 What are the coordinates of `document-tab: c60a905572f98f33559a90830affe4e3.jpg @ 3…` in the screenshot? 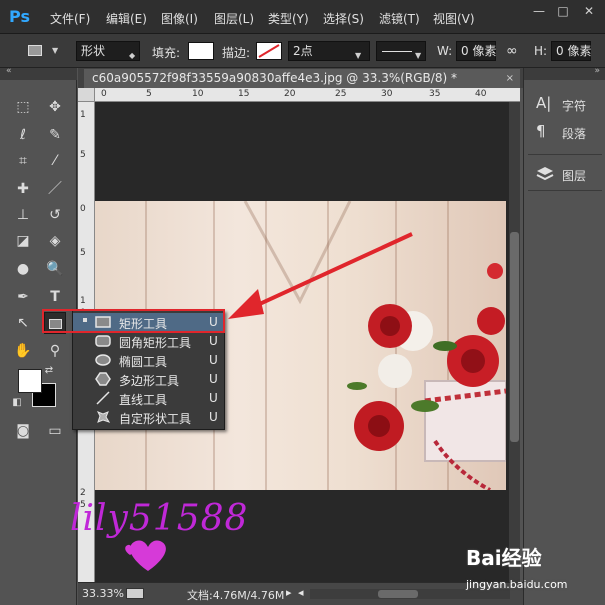 It's located at (302, 78).